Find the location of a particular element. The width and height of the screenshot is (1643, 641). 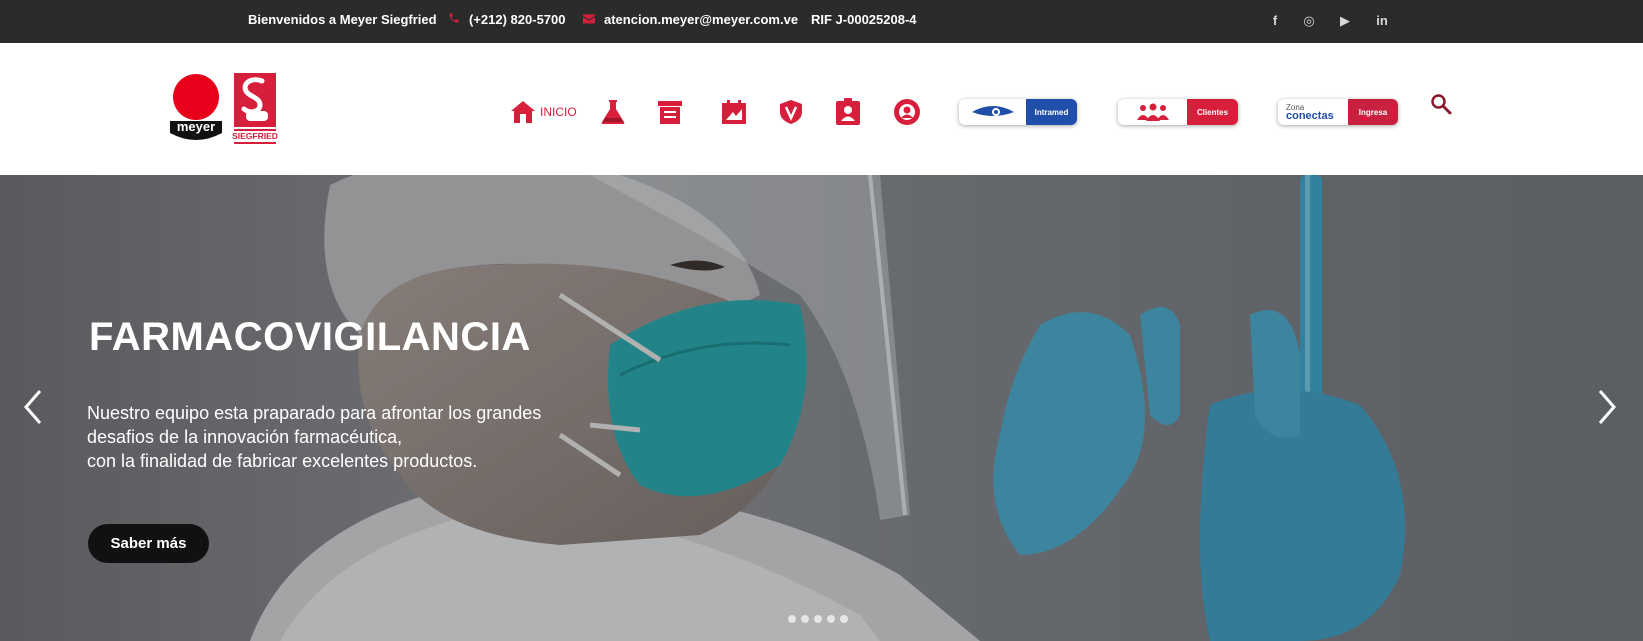

nav-valores is located at coordinates (791, 112).